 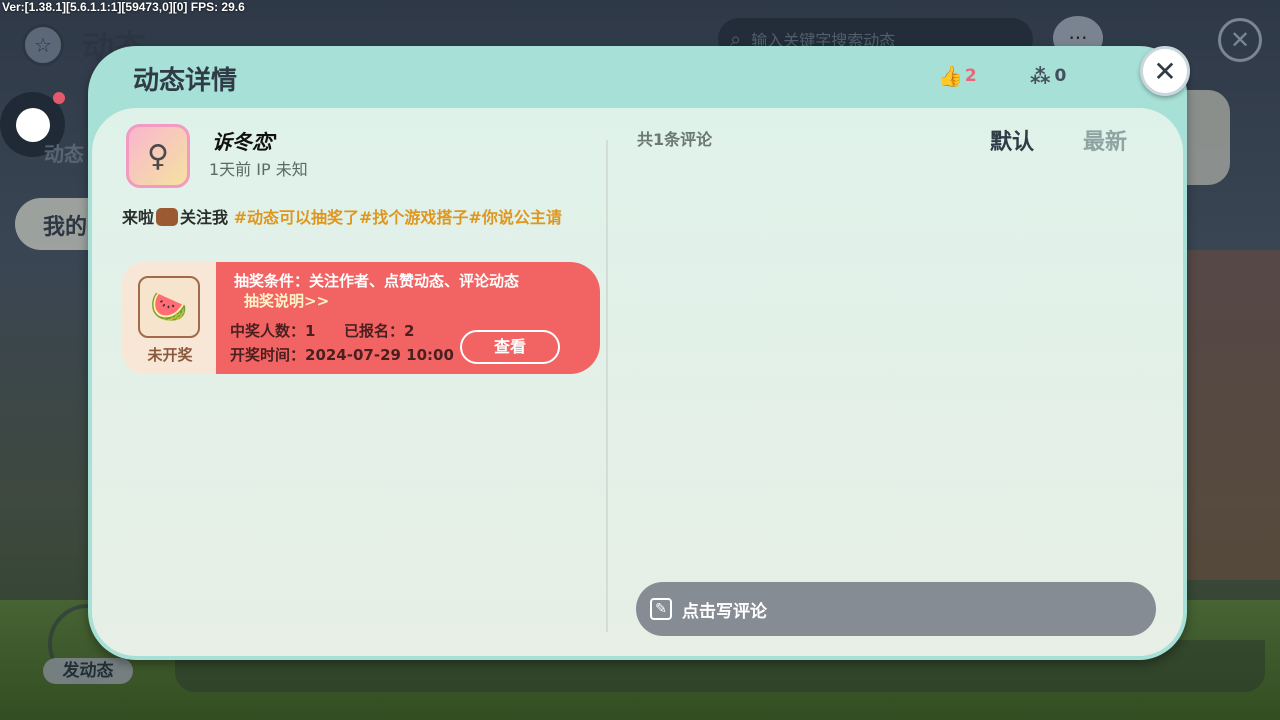 I want to click on like-count: 2, so click(x=970, y=76).